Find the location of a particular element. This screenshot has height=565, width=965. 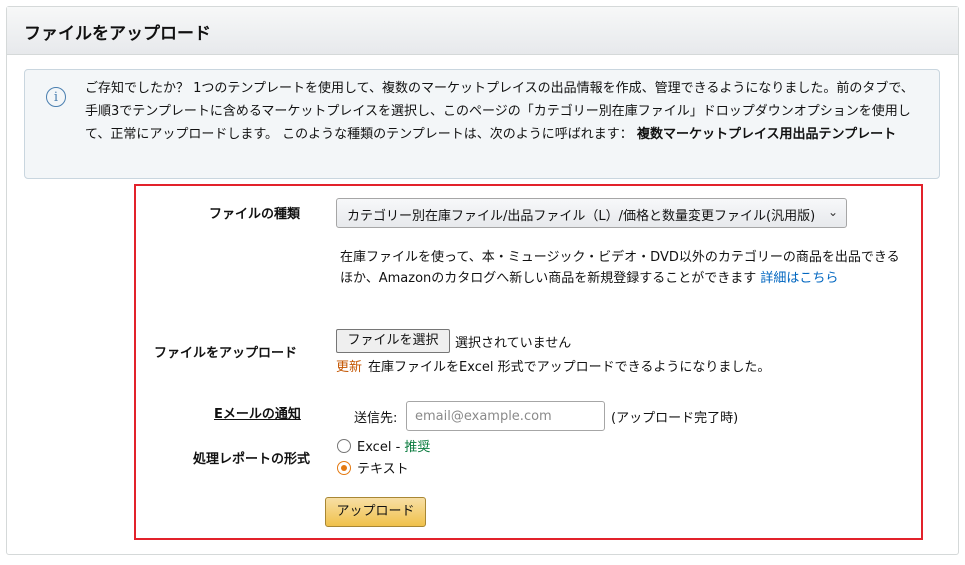

file-type-label: ファイルの種類 is located at coordinates (255, 214).